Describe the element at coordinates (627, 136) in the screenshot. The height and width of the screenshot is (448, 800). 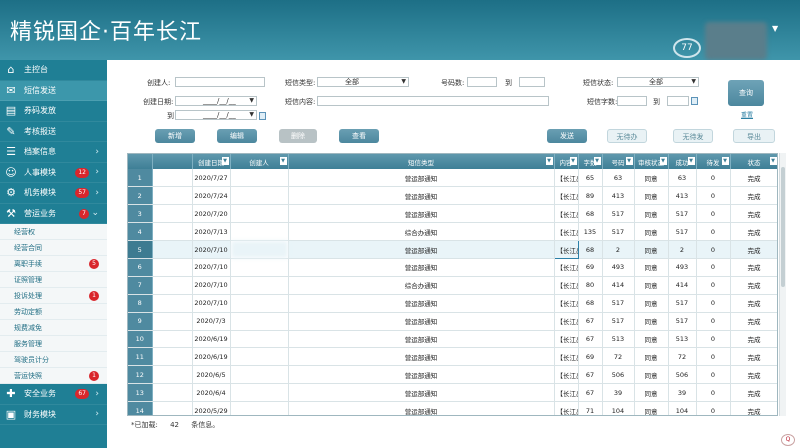
I see `no-pending-button: 无待办` at that location.